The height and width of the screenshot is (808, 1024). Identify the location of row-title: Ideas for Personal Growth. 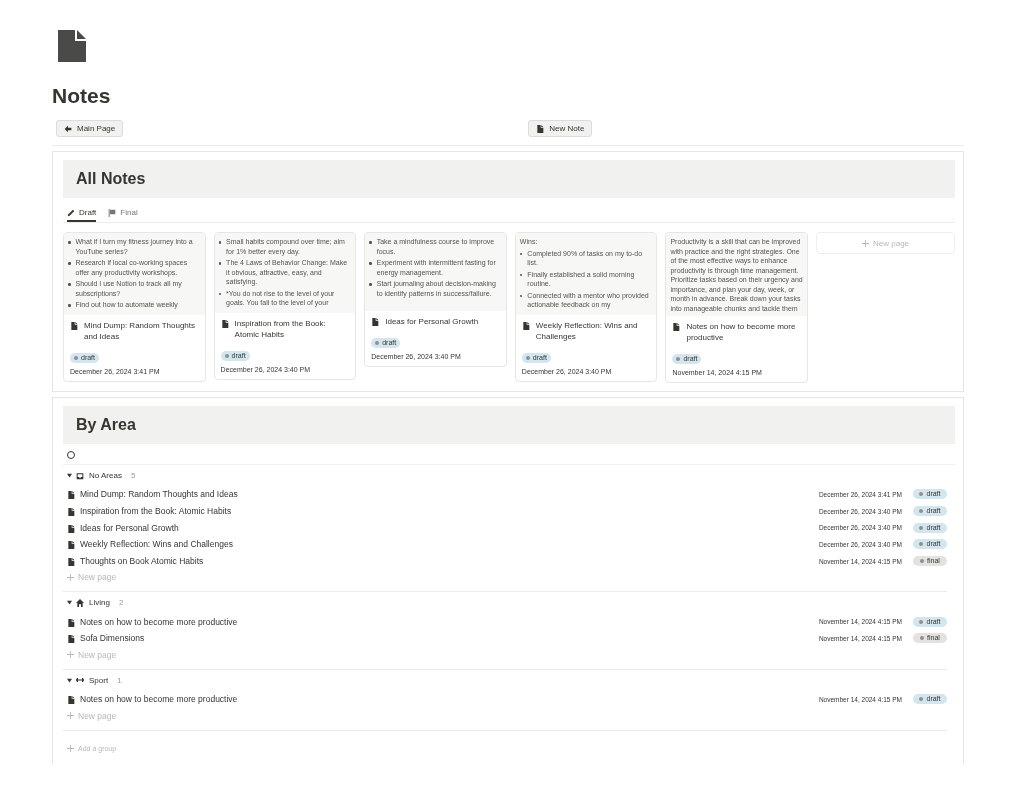
(130, 527).